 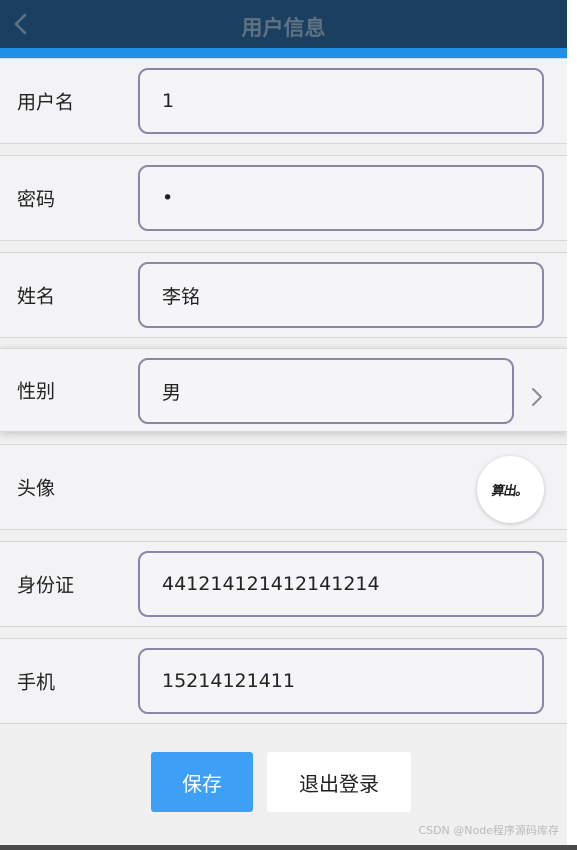 I want to click on gender-select: 男, so click(x=326, y=391).